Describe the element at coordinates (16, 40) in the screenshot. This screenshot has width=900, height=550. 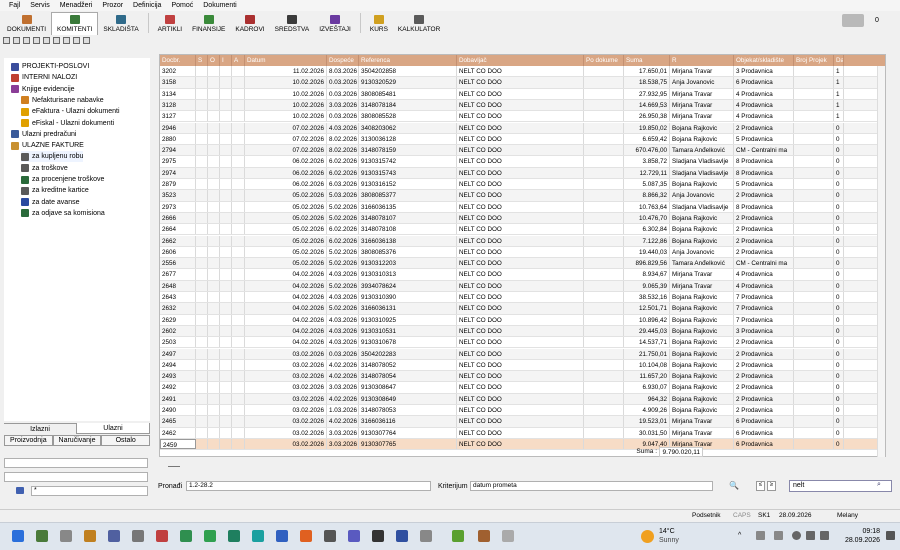
I see `open-icon` at that location.